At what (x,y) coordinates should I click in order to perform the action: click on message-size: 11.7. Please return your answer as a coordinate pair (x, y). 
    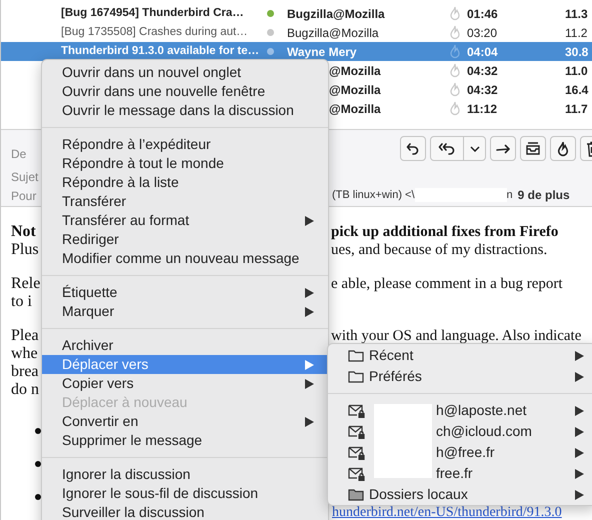
    Looking at the image, I should click on (576, 109).